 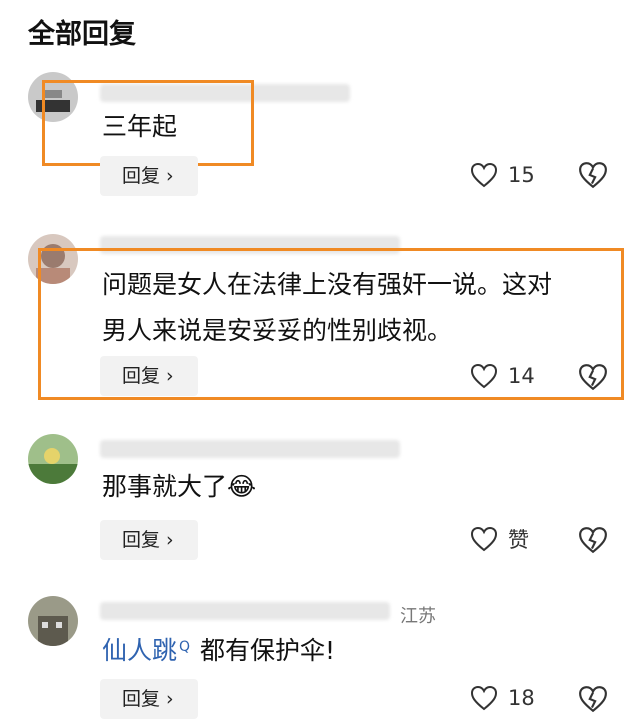 What do you see at coordinates (518, 540) in the screenshot?
I see `like-label: 赞` at bounding box center [518, 540].